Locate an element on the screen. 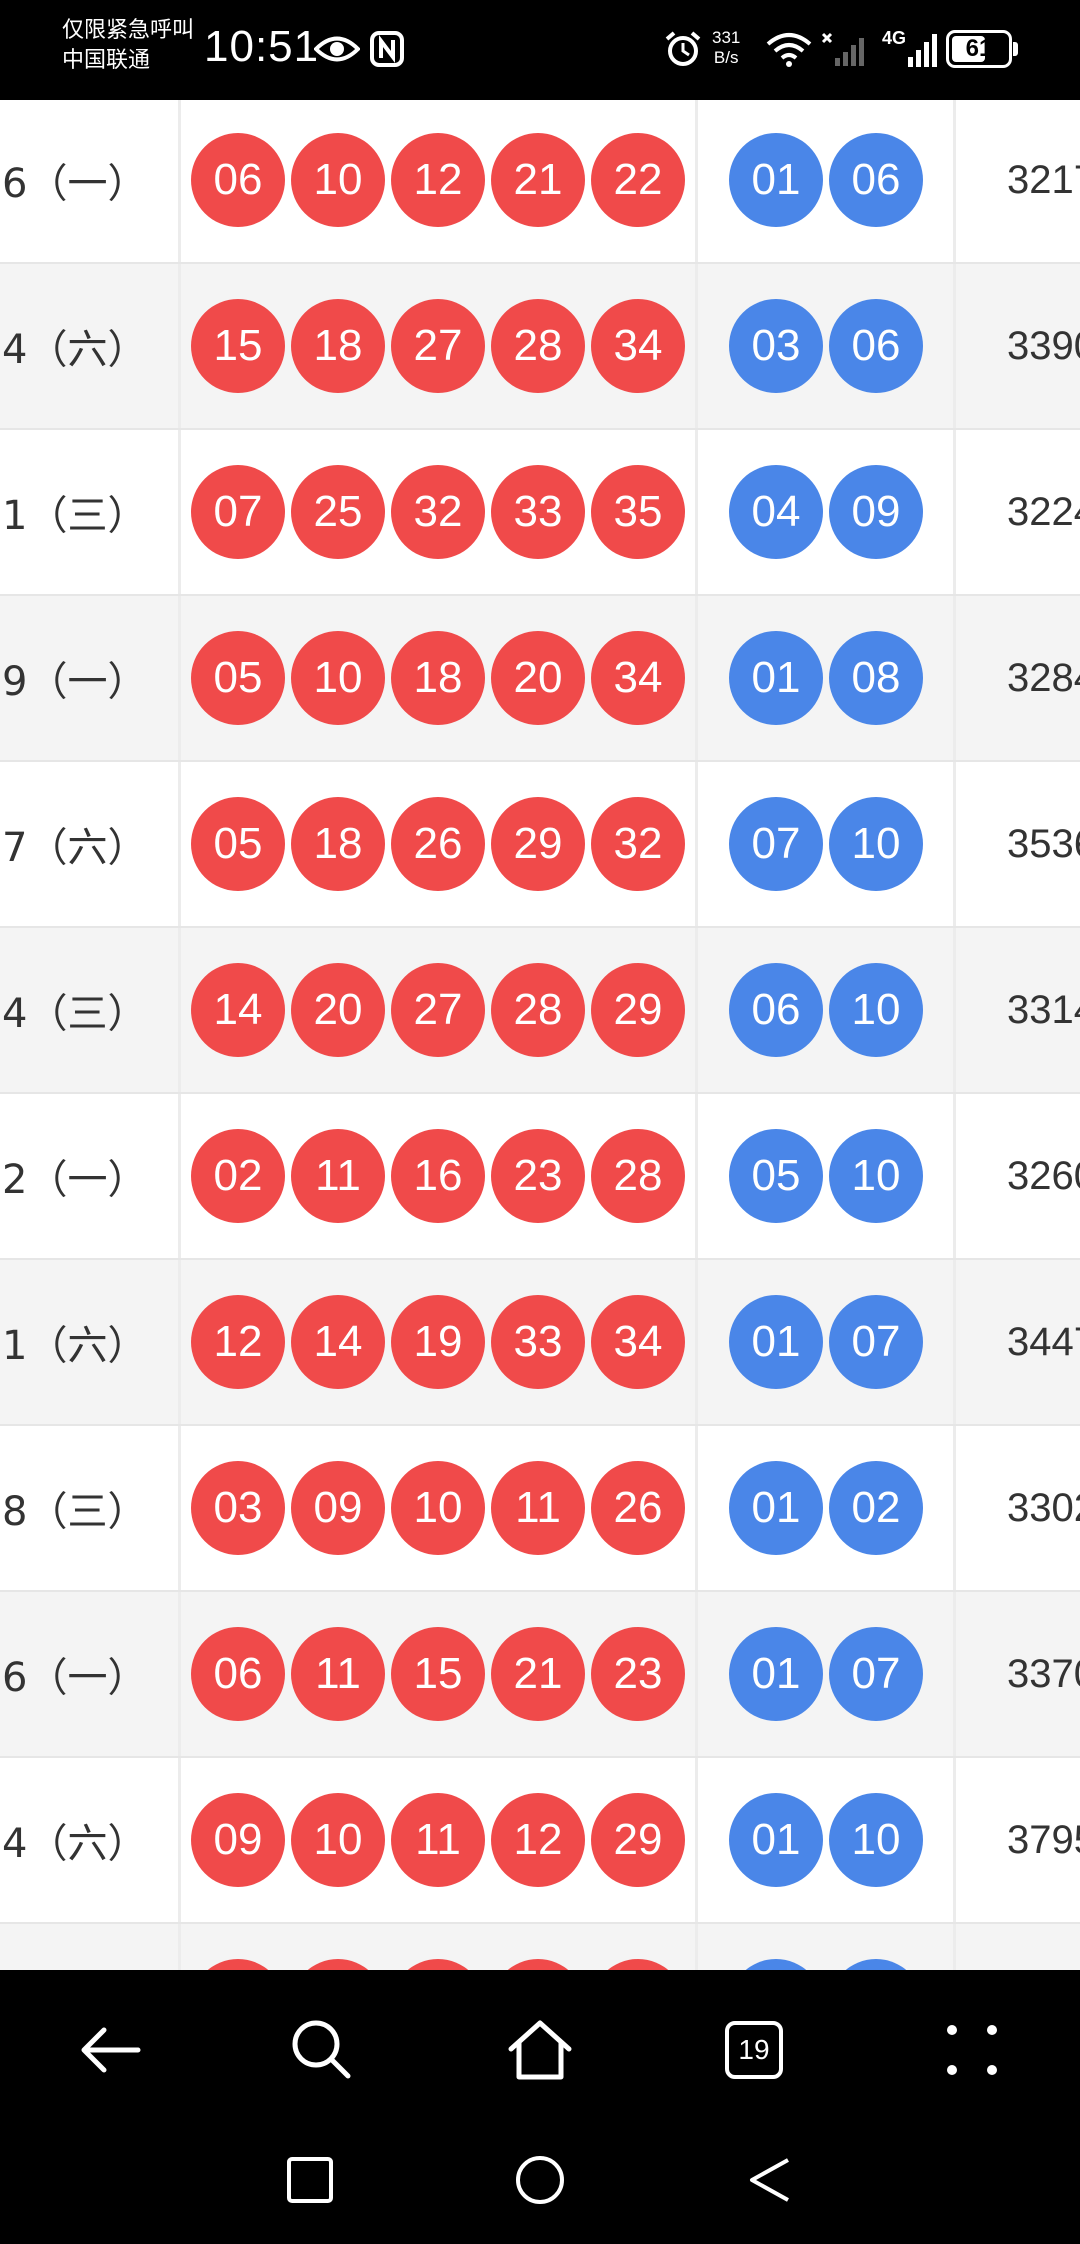  home-icon is located at coordinates (540, 2050).